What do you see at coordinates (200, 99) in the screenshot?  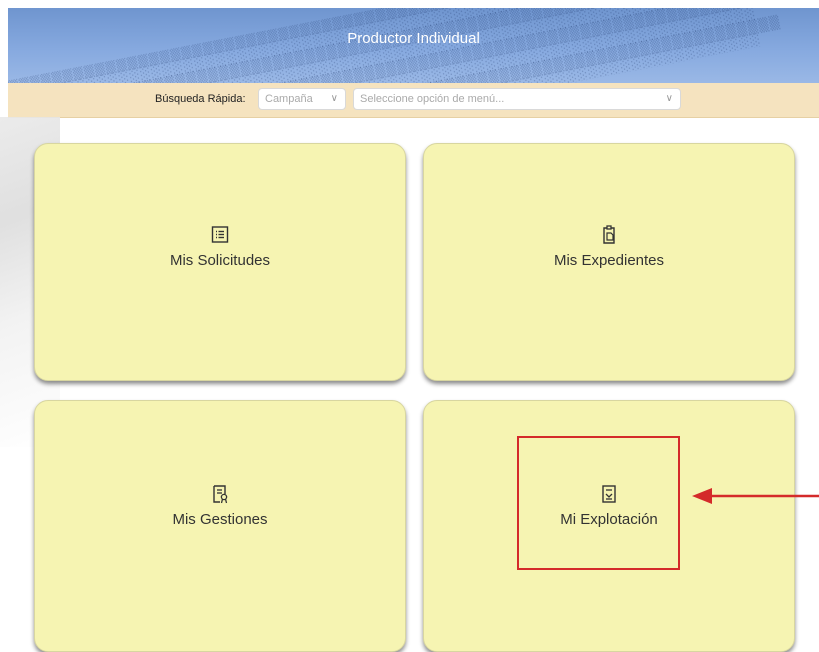 I see `quick-search-label: Búsqueda Rápida:` at bounding box center [200, 99].